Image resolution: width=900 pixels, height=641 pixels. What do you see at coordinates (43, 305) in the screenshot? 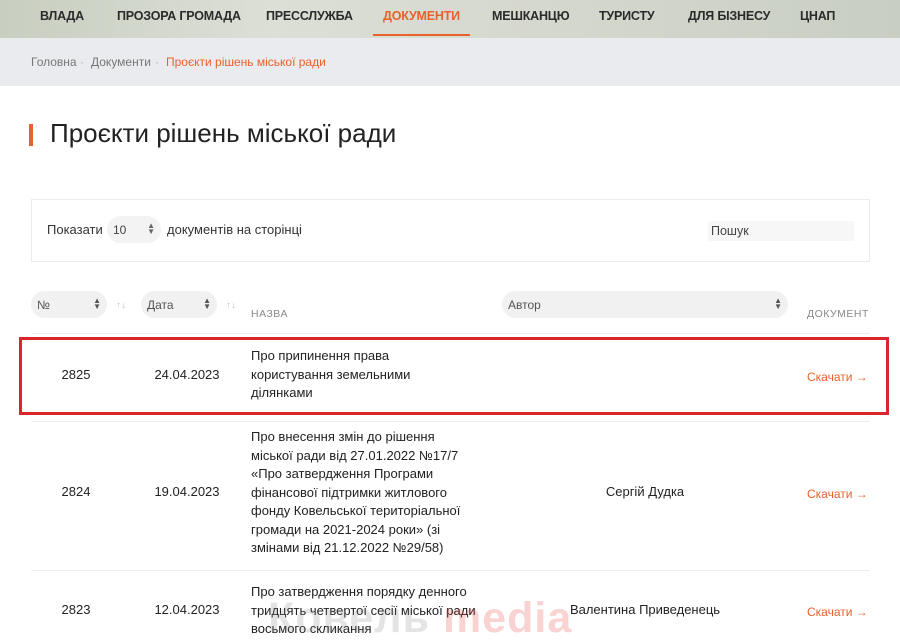
I see `column-header-number-label: №` at bounding box center [43, 305].